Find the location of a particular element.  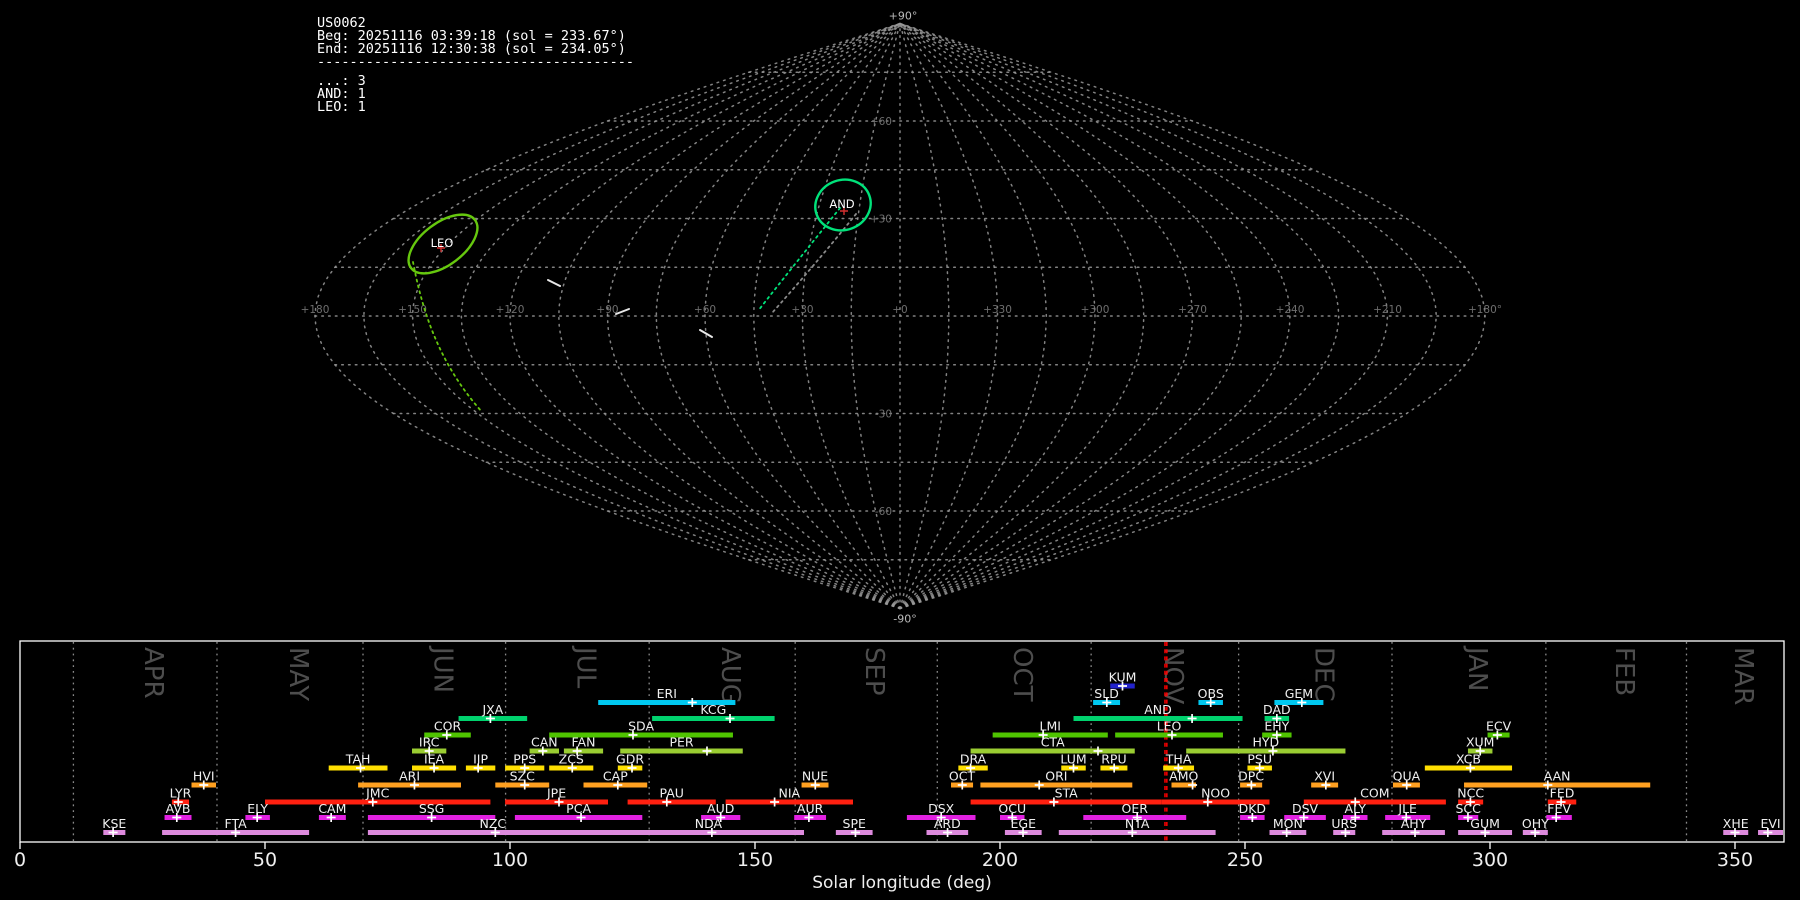

shower-label-urs: URS is located at coordinates (1344, 823).